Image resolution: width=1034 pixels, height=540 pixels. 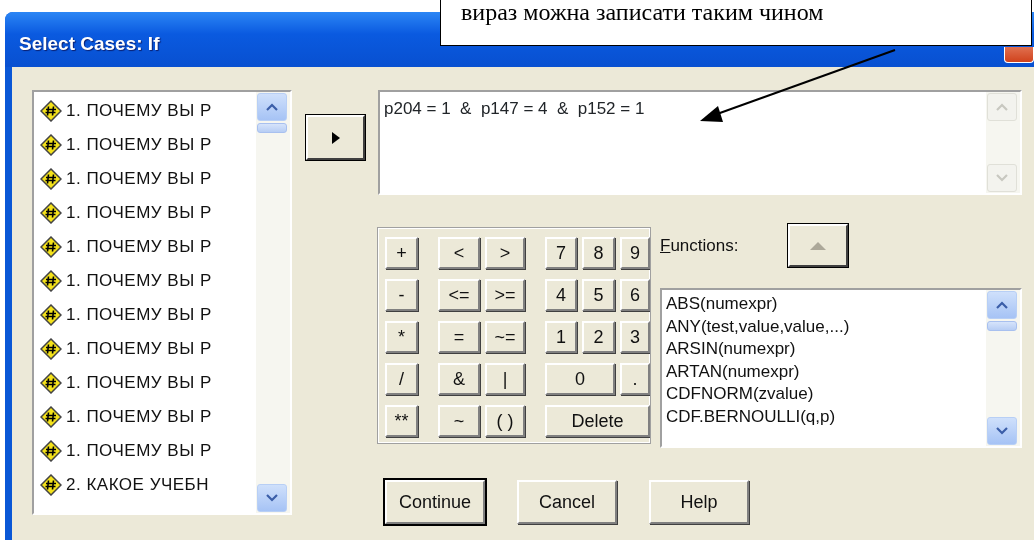 I want to click on triangle-up-icon, so click(x=818, y=245).